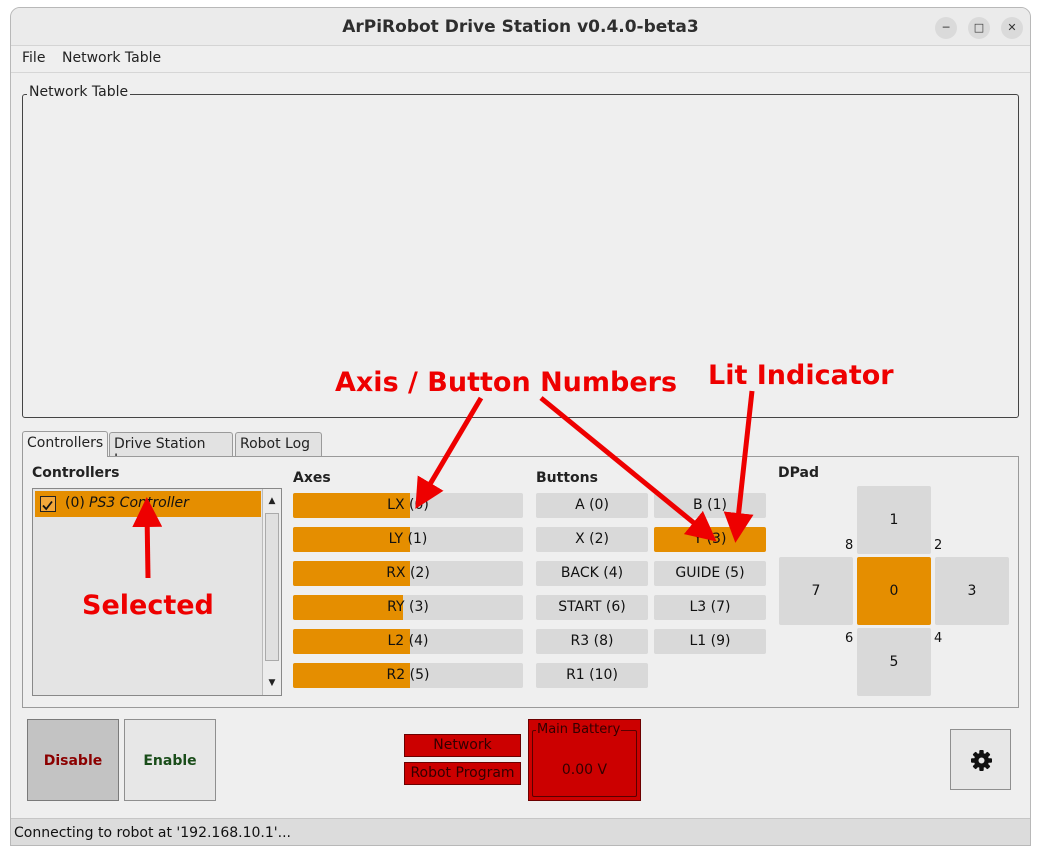 Image resolution: width=1040 pixels, height=854 pixels. I want to click on disable-label: Disable, so click(73, 761).